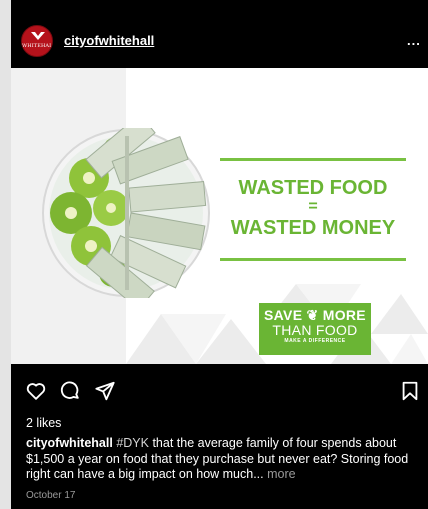  Describe the element at coordinates (51, 495) in the screenshot. I see `post-date: October 17` at that location.